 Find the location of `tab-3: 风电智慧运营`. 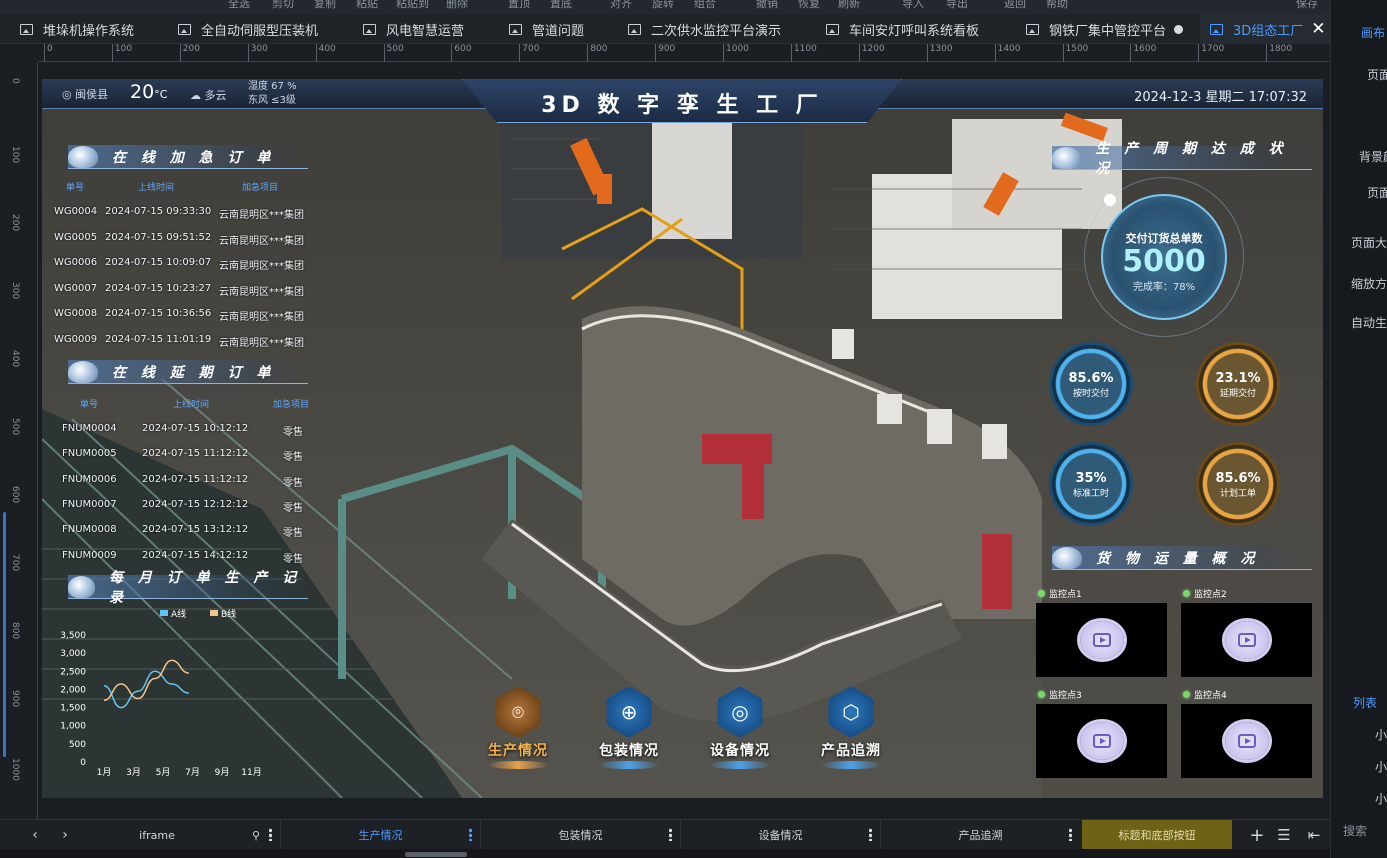

tab-3: 风电智慧运营 is located at coordinates (425, 29).